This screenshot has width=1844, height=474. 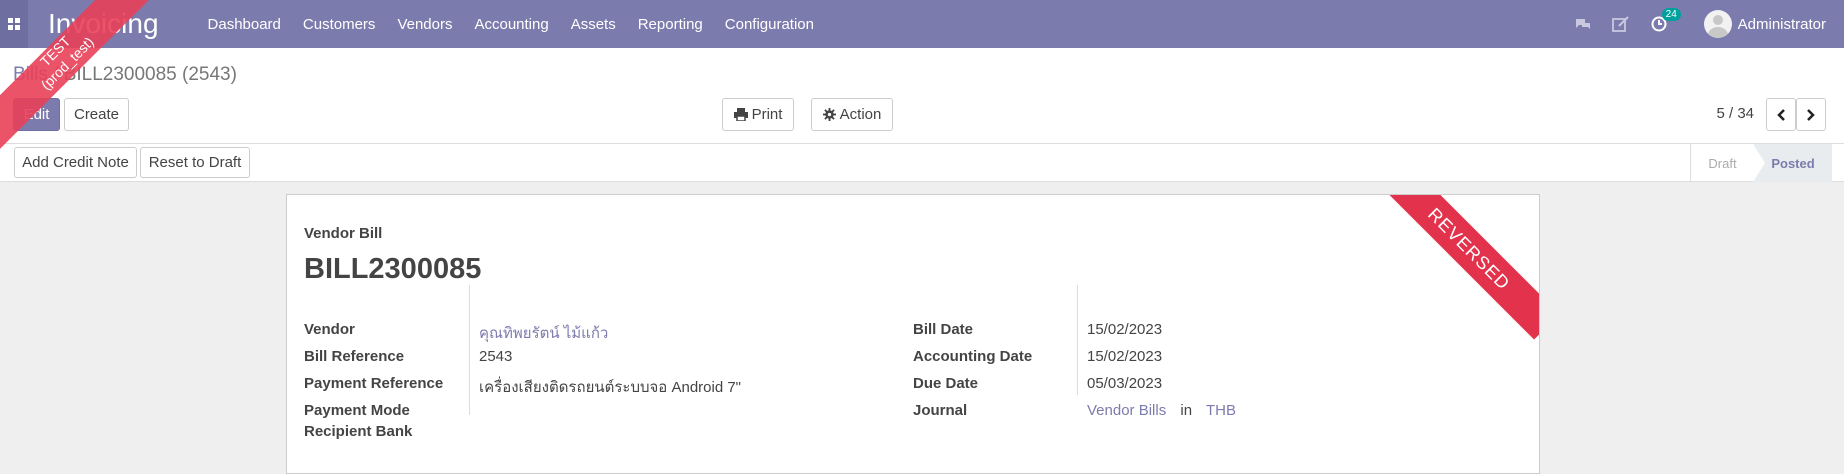 I want to click on pager-previous-button, so click(x=1781, y=114).